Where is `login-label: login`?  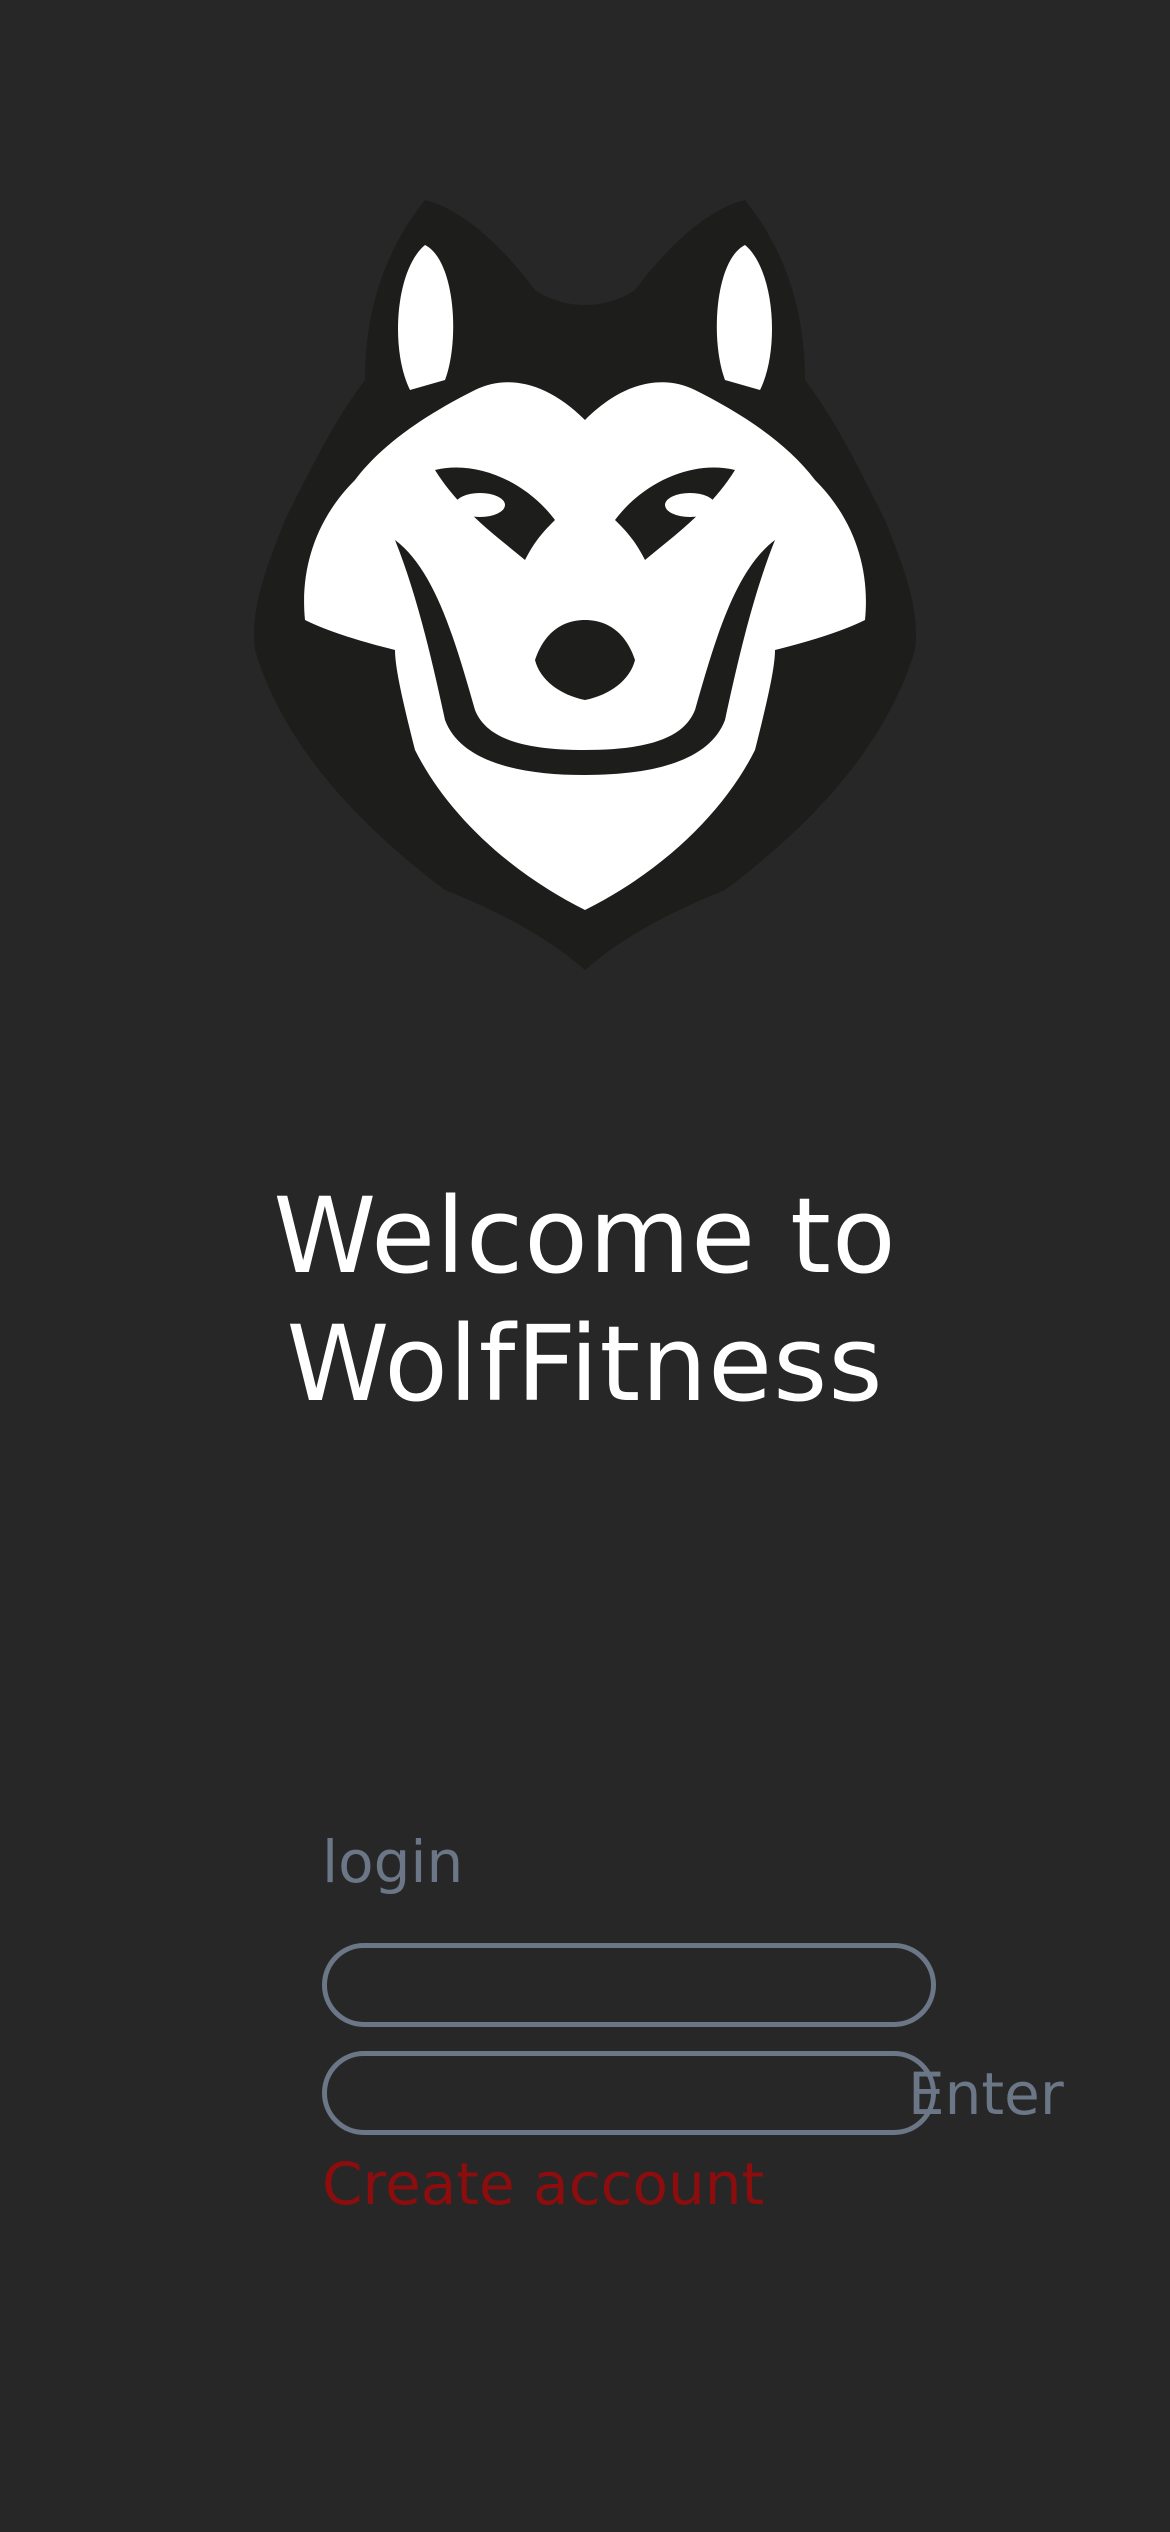 login-label: login is located at coordinates (393, 1862).